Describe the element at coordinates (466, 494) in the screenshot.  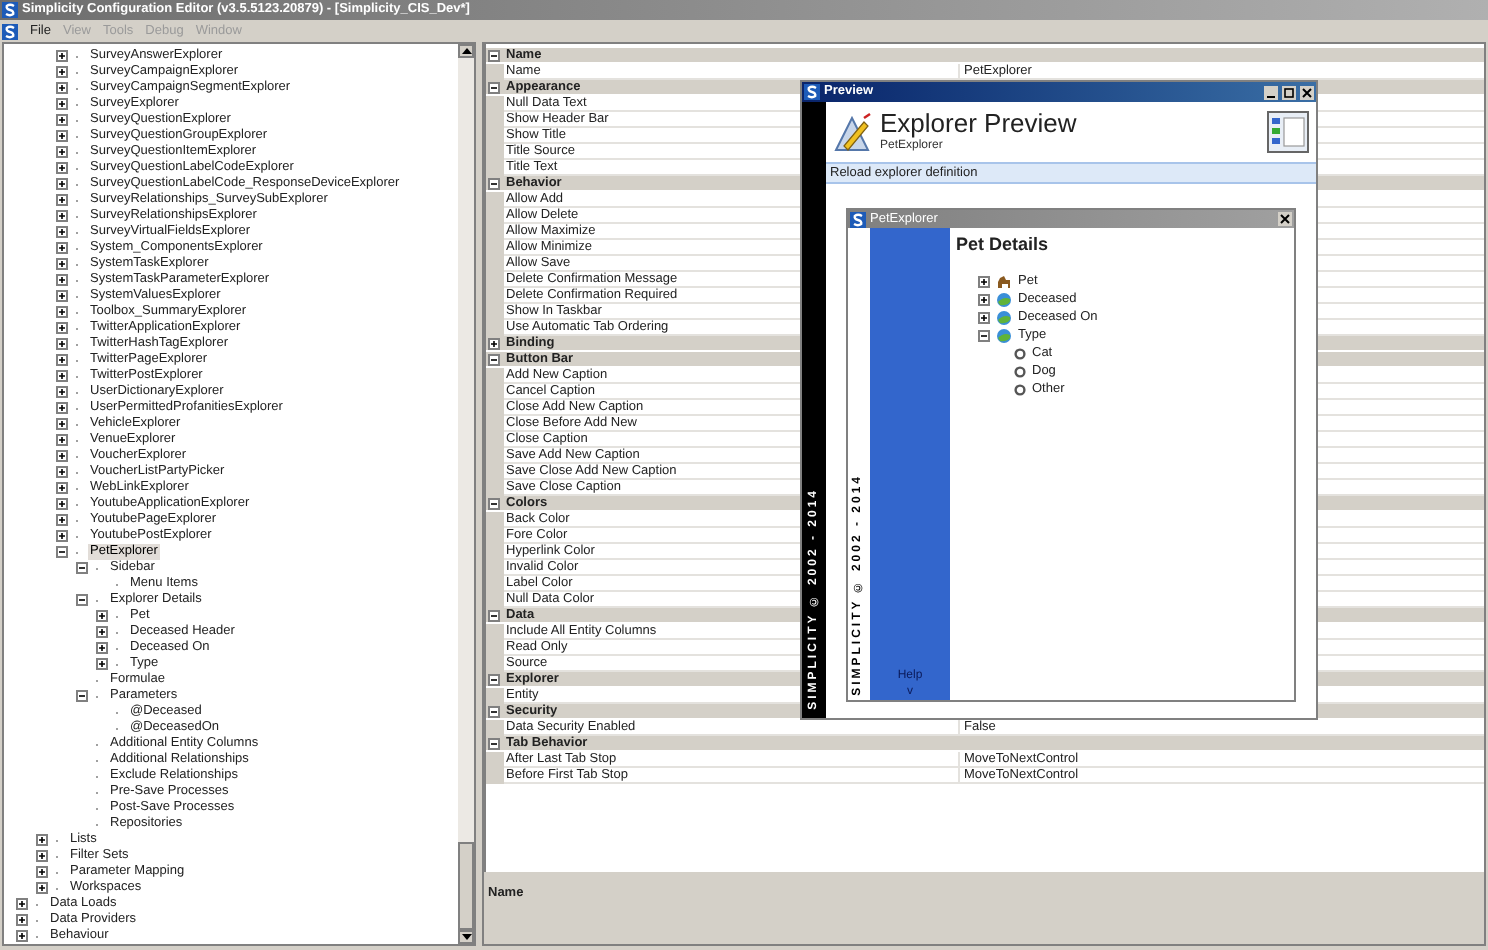
I see `scrollbar` at that location.